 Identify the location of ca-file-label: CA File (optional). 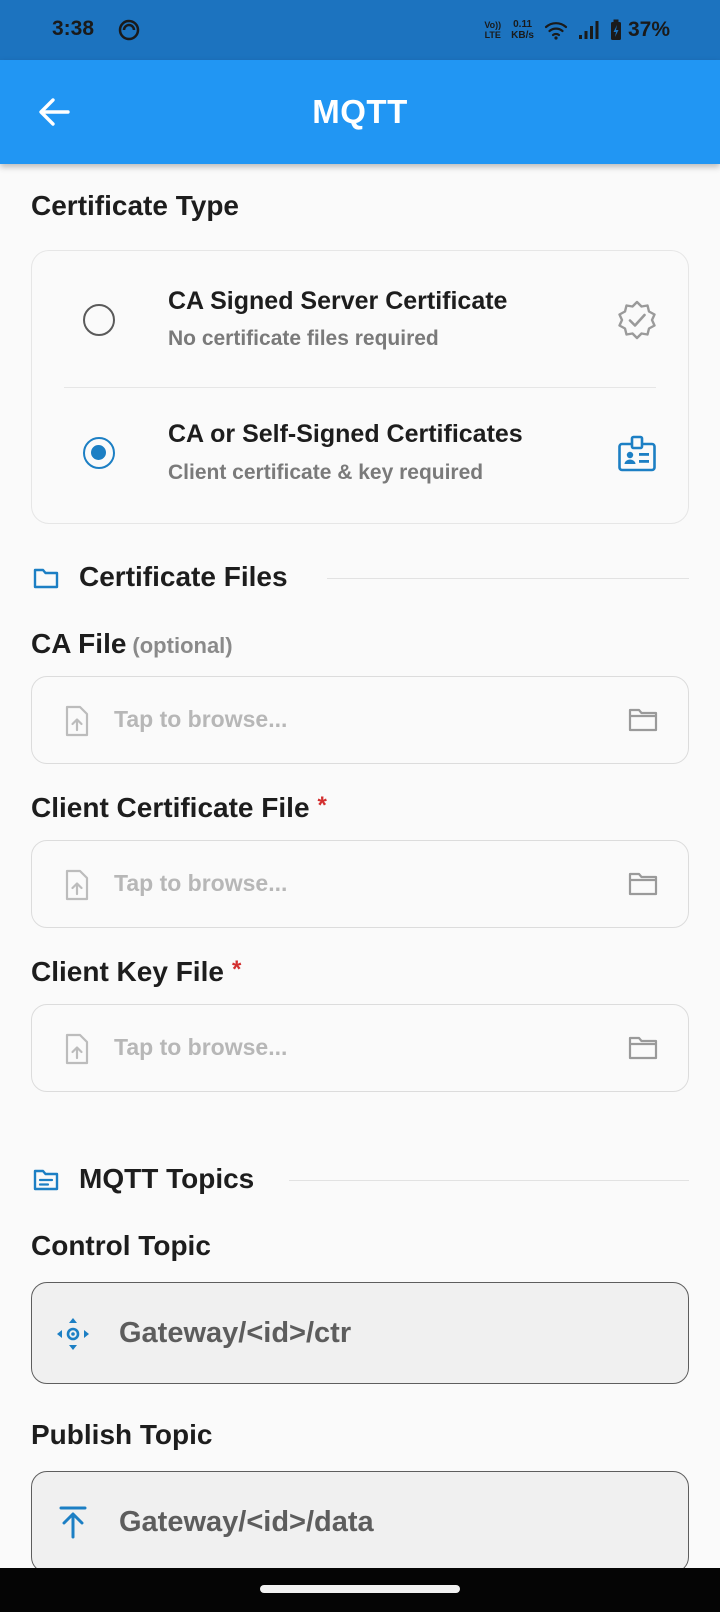
(132, 644).